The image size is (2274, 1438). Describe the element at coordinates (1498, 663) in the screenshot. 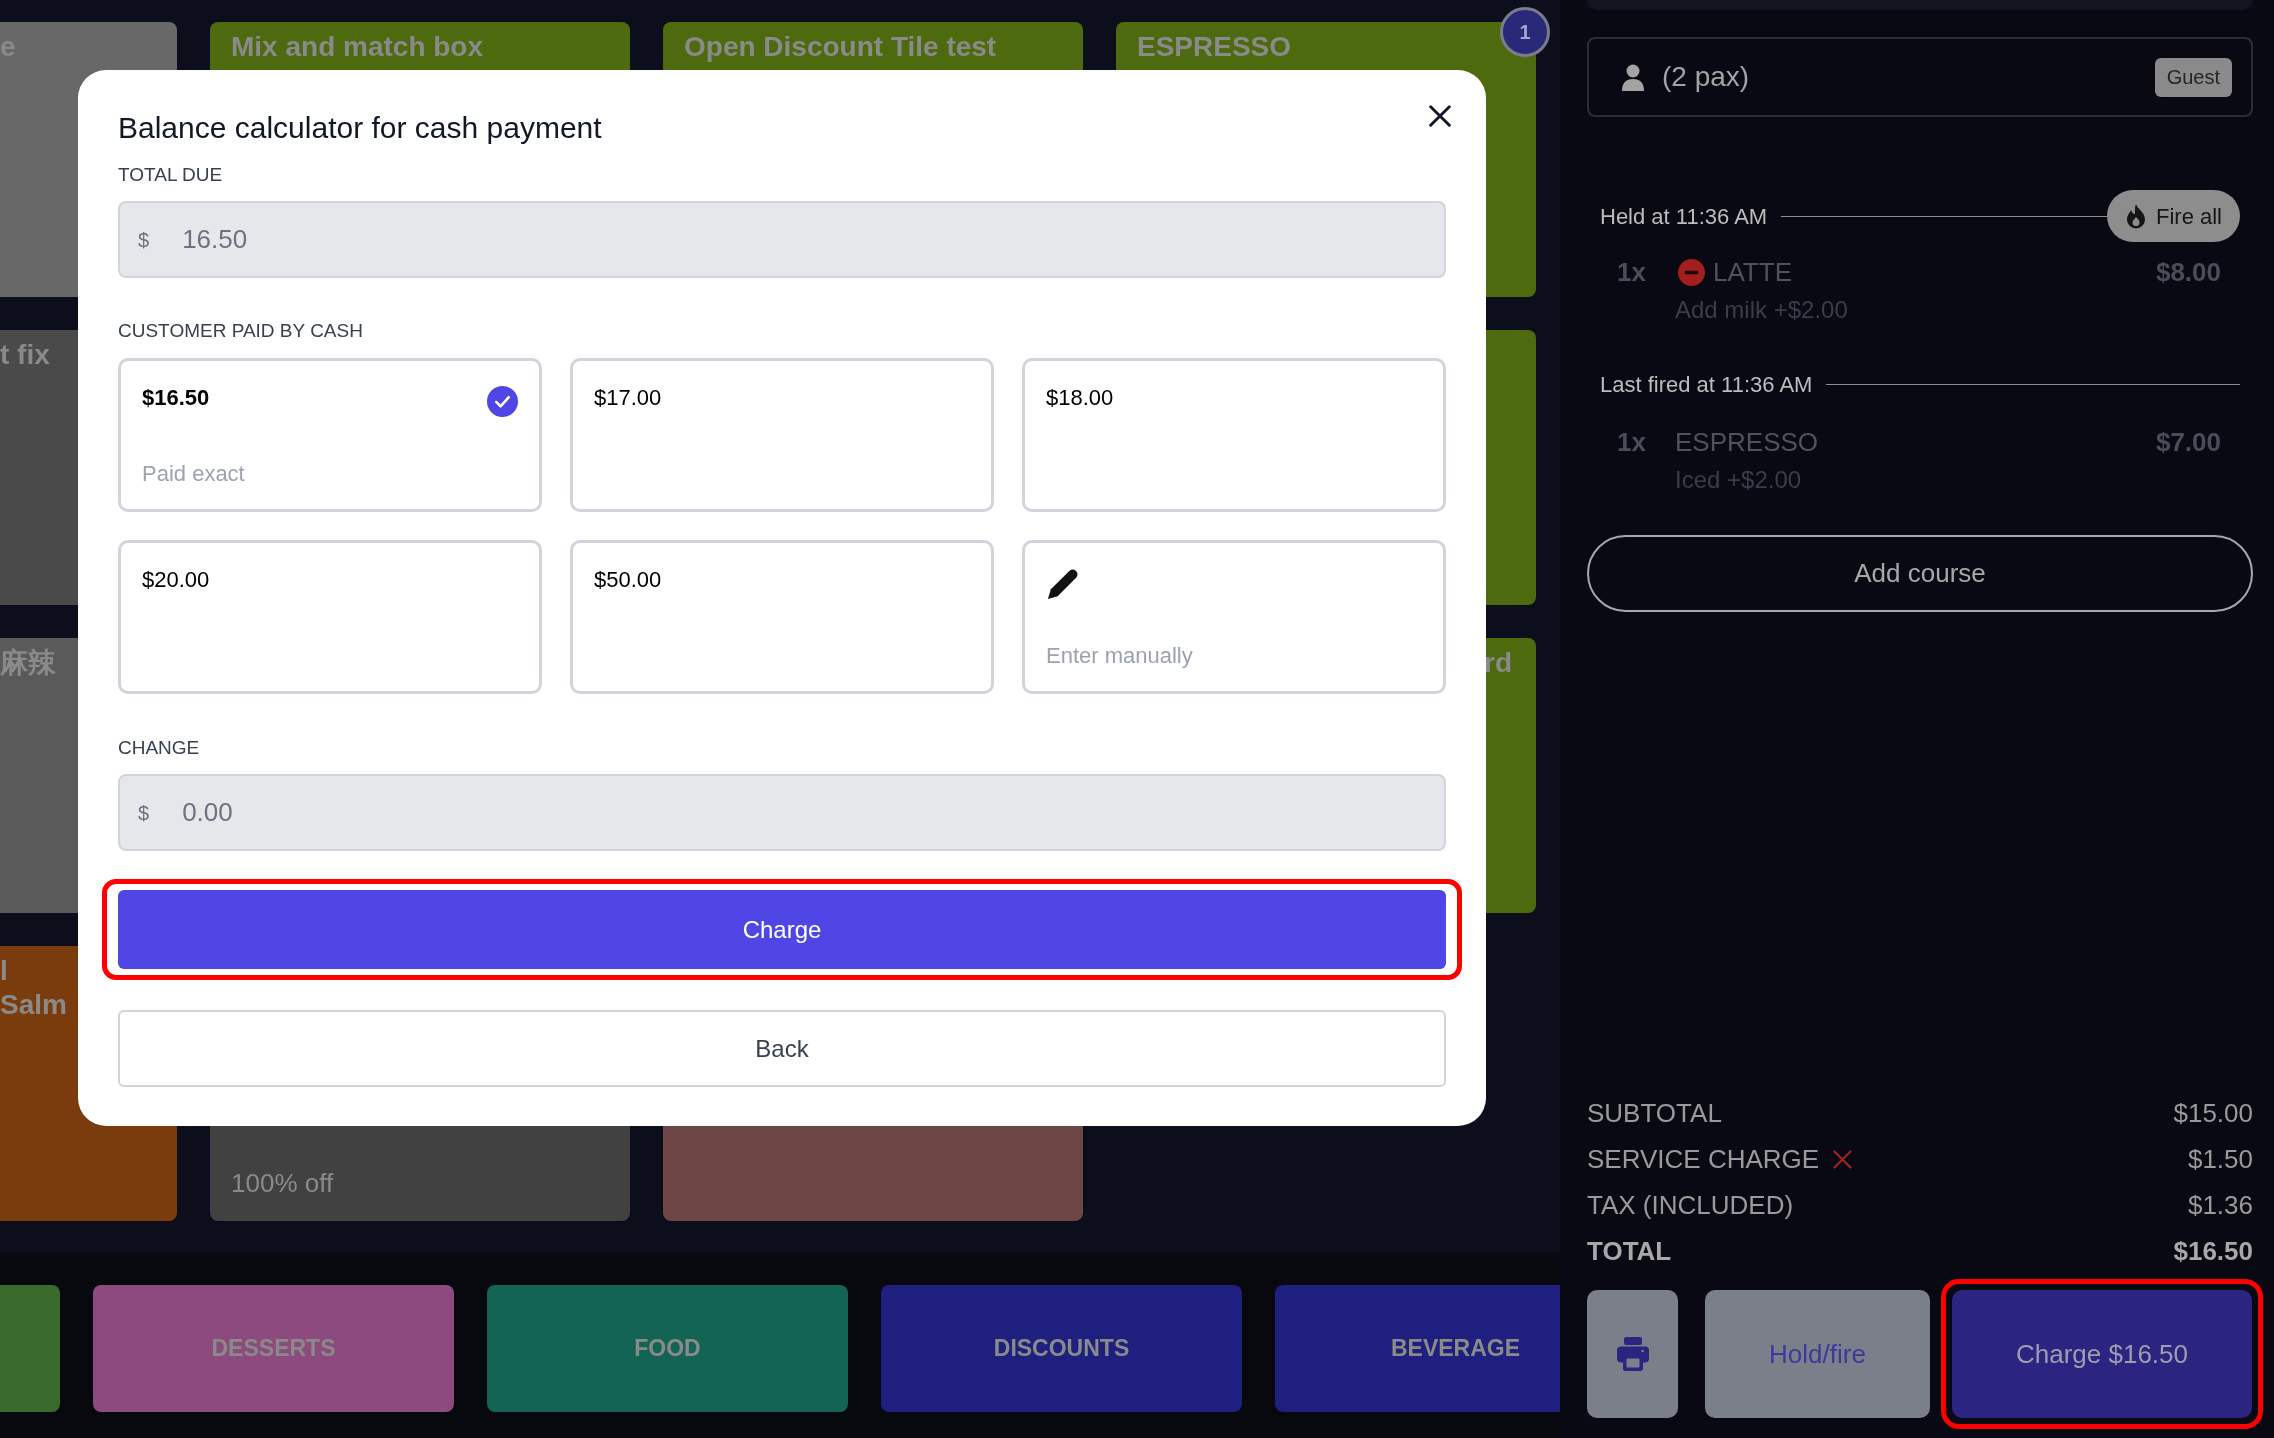

I see `tile-name: rd` at that location.